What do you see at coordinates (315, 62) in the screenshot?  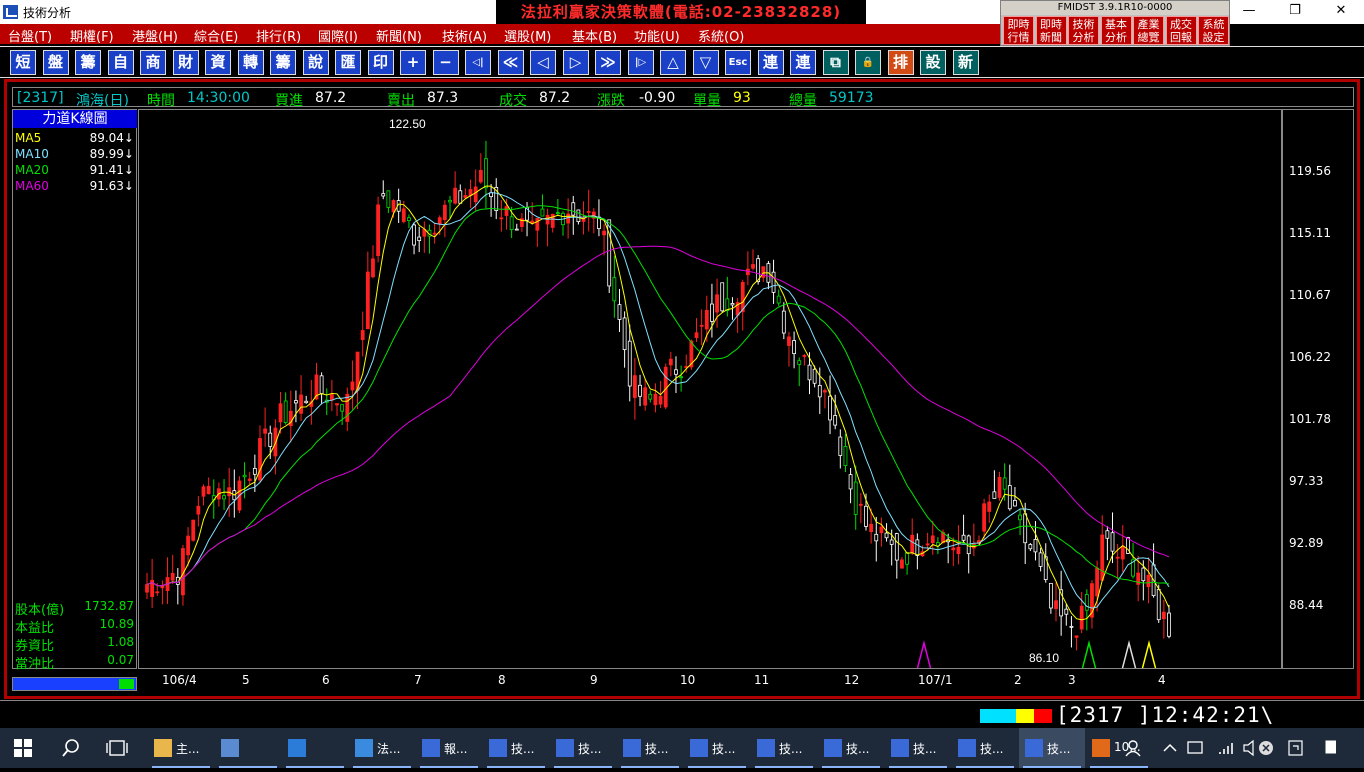 I see `toolbar-button-9: 說` at bounding box center [315, 62].